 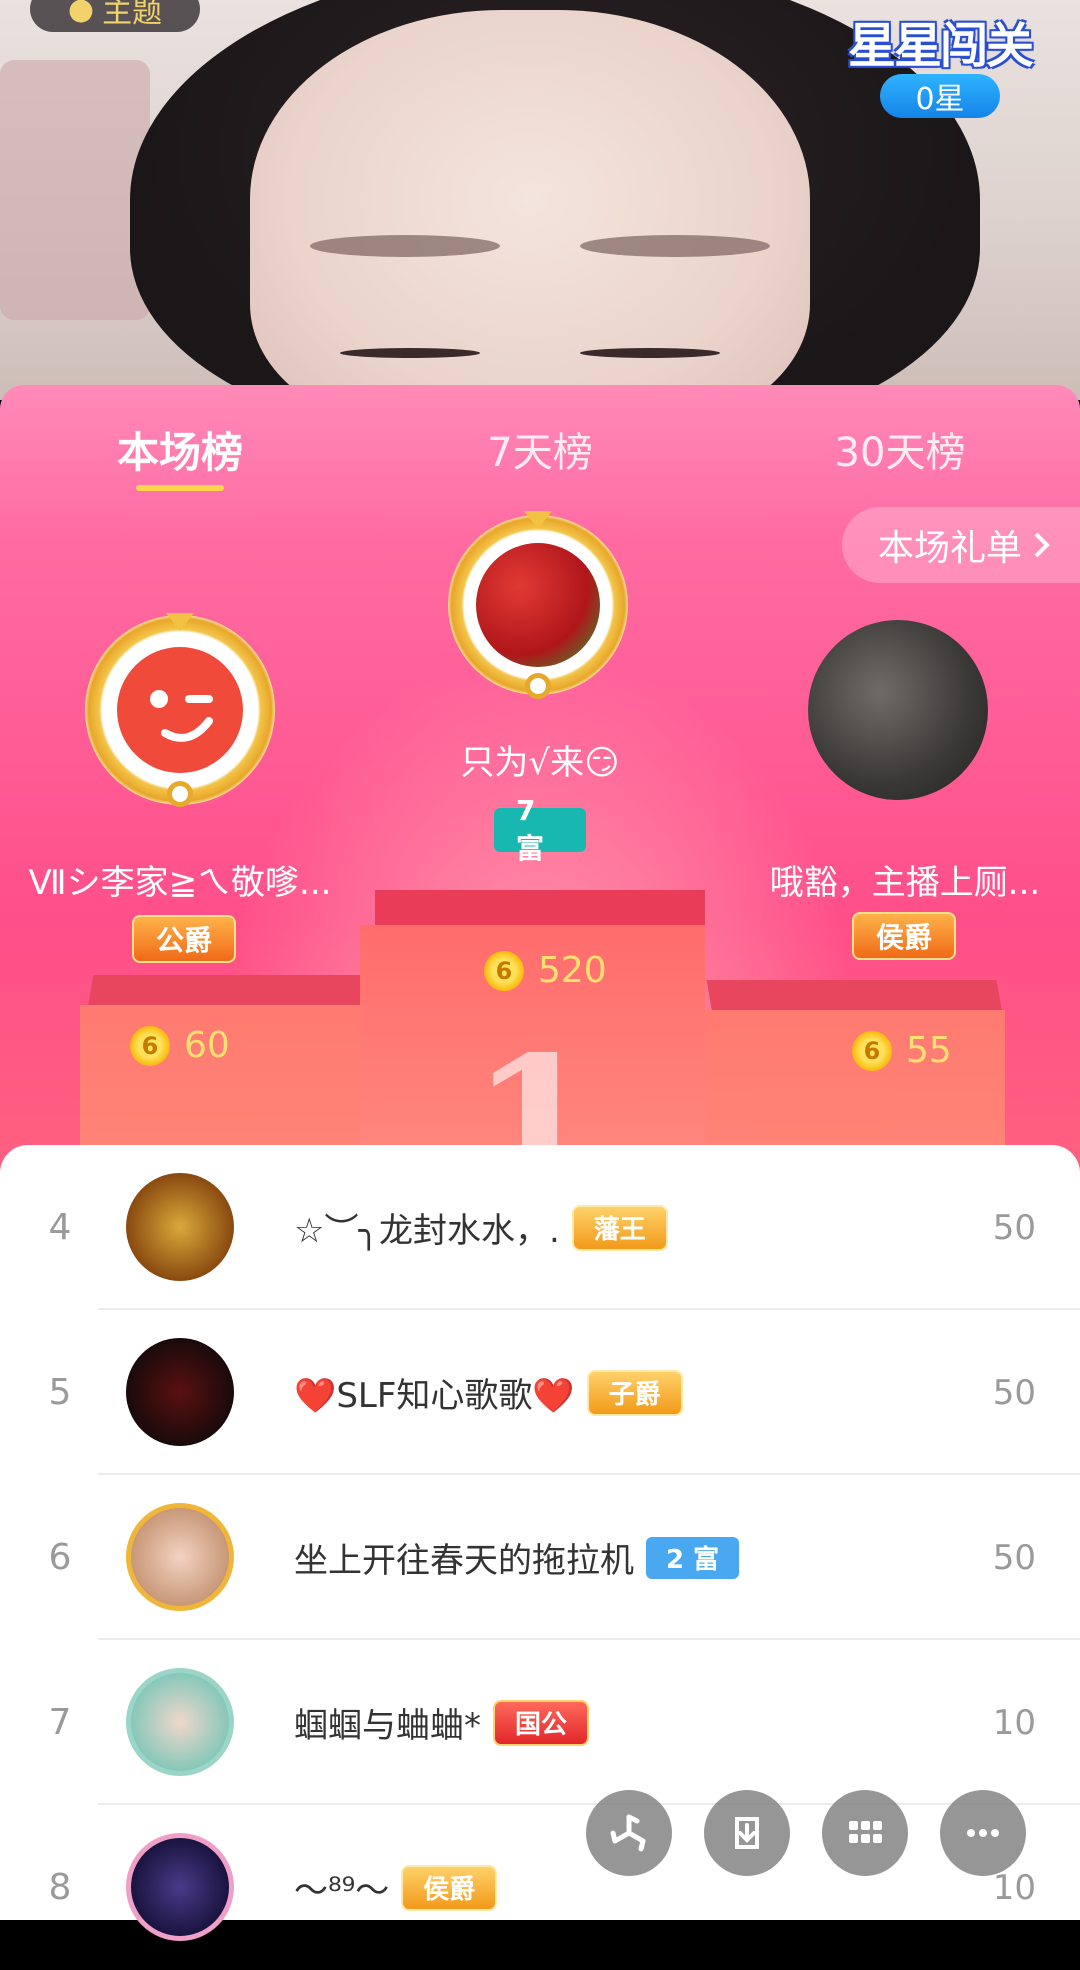 What do you see at coordinates (929, 1050) in the screenshot?
I see `third-place-score-value: 55` at bounding box center [929, 1050].